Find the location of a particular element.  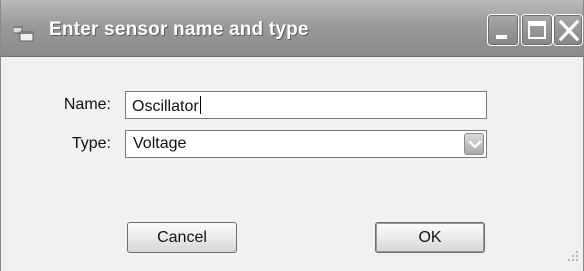

chevron-down-icon is located at coordinates (475, 144).